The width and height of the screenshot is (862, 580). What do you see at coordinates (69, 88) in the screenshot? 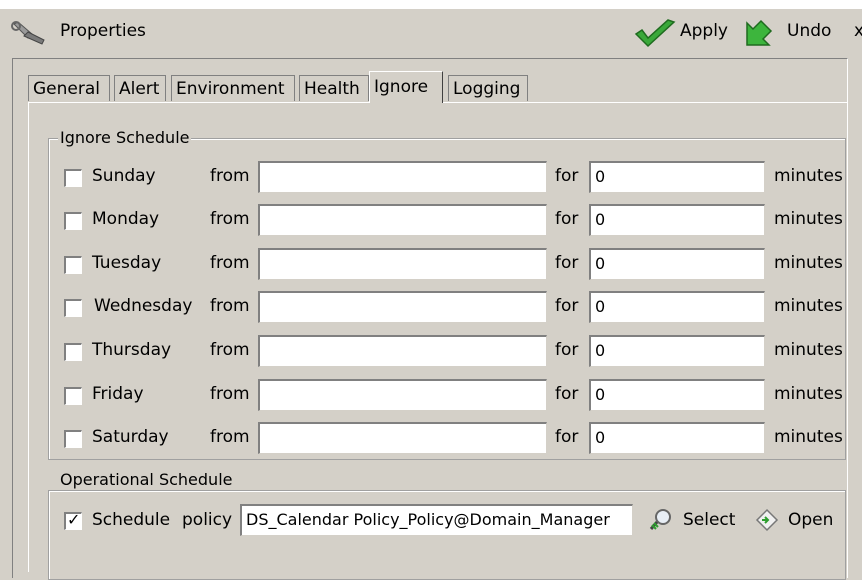
I see `tab-general: General` at bounding box center [69, 88].